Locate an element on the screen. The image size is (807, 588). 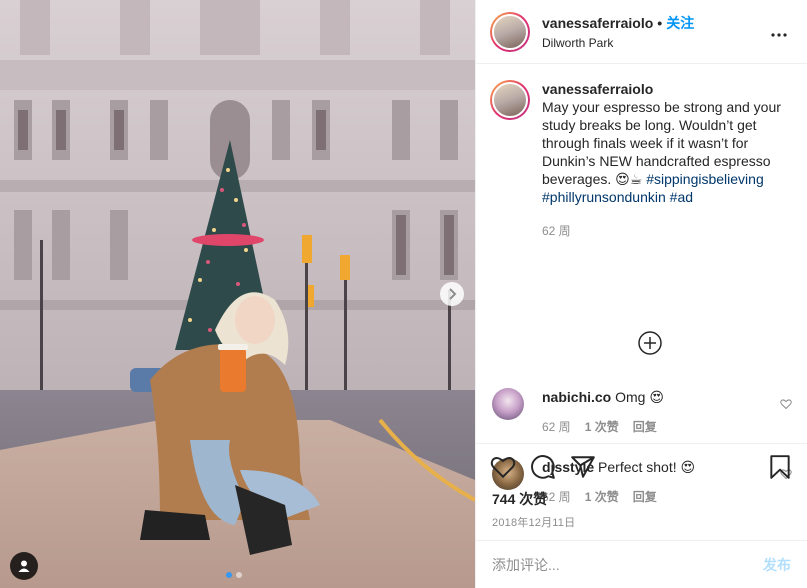
save-bookmark-icon is located at coordinates (780, 467).